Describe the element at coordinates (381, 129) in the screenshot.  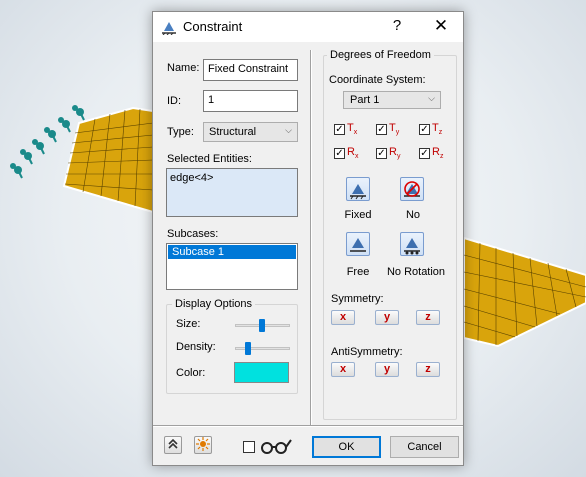
I see `ty-checkbox: ✓` at that location.